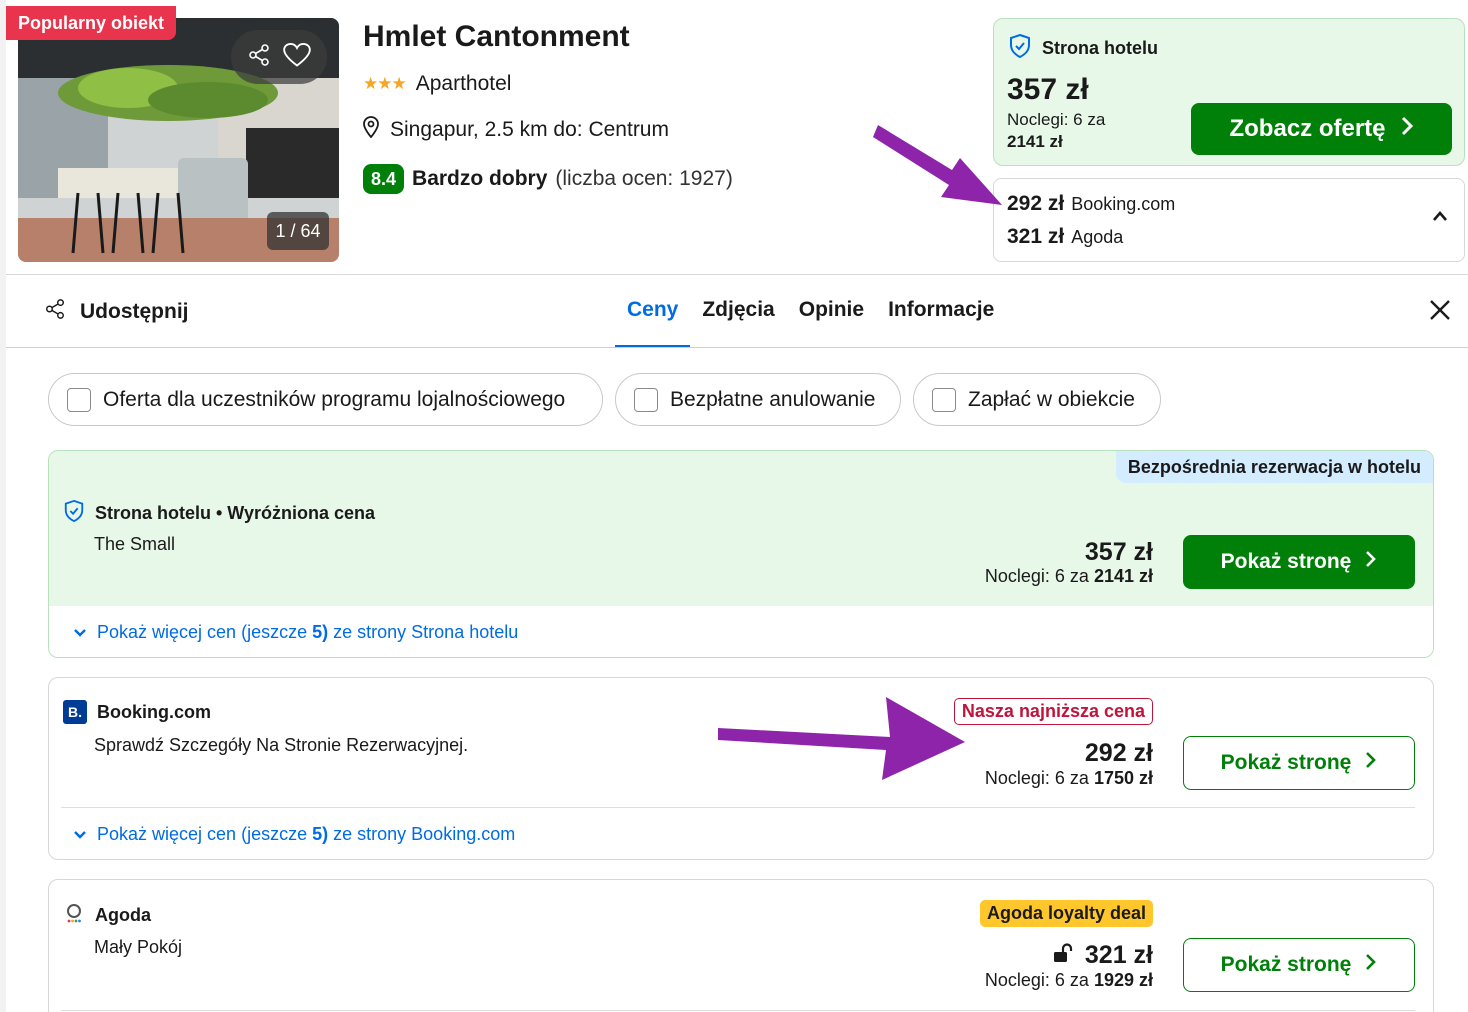 This screenshot has width=1468, height=1012. I want to click on alt-price: 292 zł, so click(1036, 203).